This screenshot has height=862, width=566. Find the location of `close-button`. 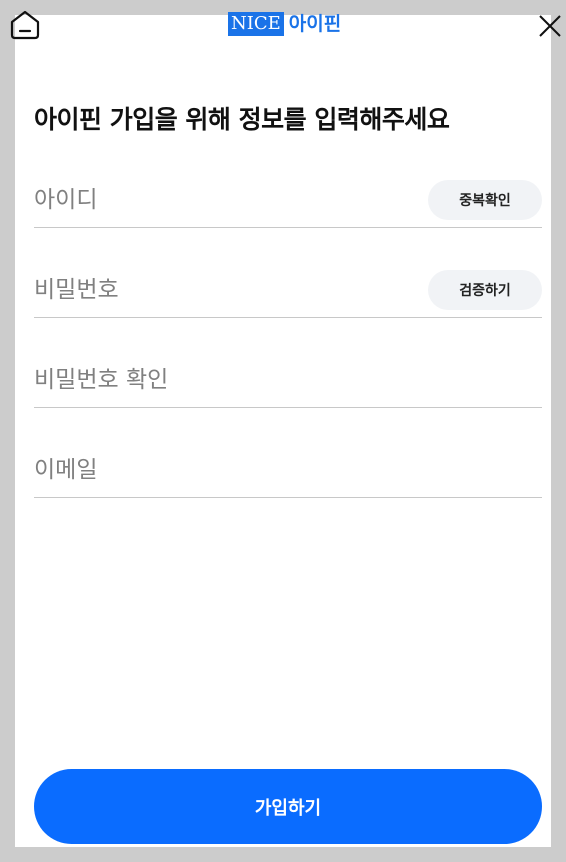

close-button is located at coordinates (550, 26).